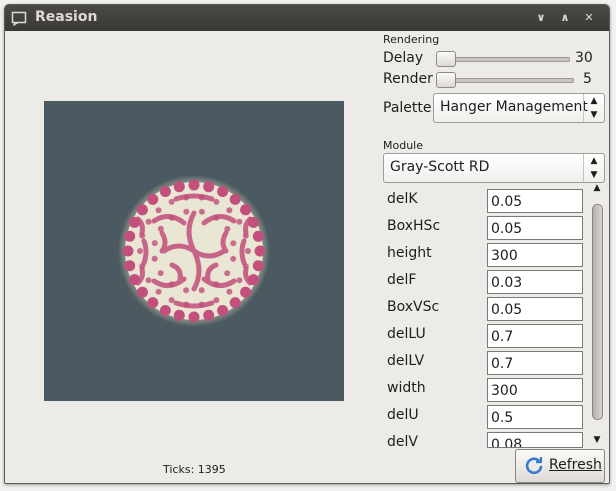 This screenshot has height=491, width=616. I want to click on render-slider-handle, so click(445, 80).